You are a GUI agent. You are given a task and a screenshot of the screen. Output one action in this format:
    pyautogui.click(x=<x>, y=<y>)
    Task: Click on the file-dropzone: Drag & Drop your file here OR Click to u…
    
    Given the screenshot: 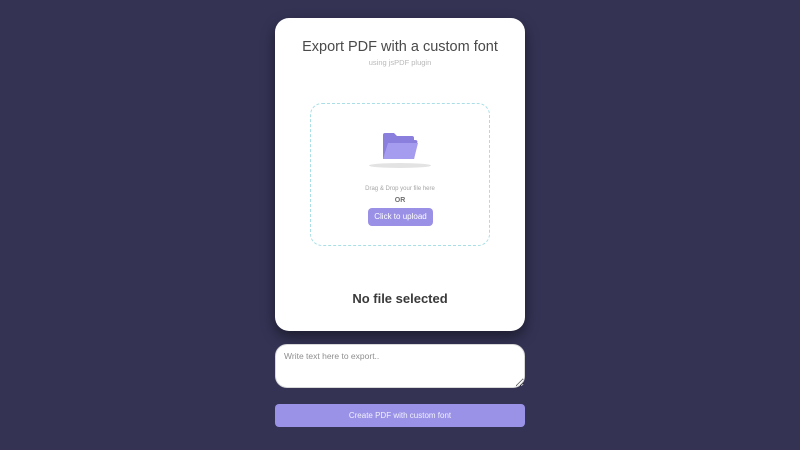 What is the action you would take?
    pyautogui.click(x=400, y=174)
    